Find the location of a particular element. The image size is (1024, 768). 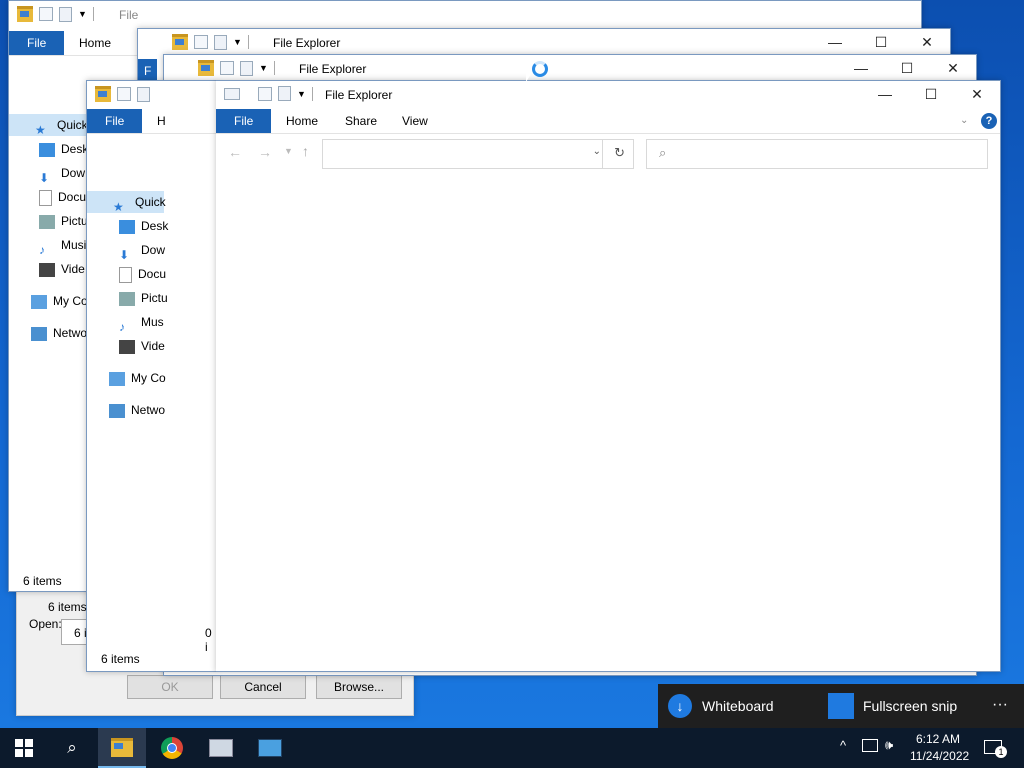

file-explorer-taskbar-button is located at coordinates (122, 748).